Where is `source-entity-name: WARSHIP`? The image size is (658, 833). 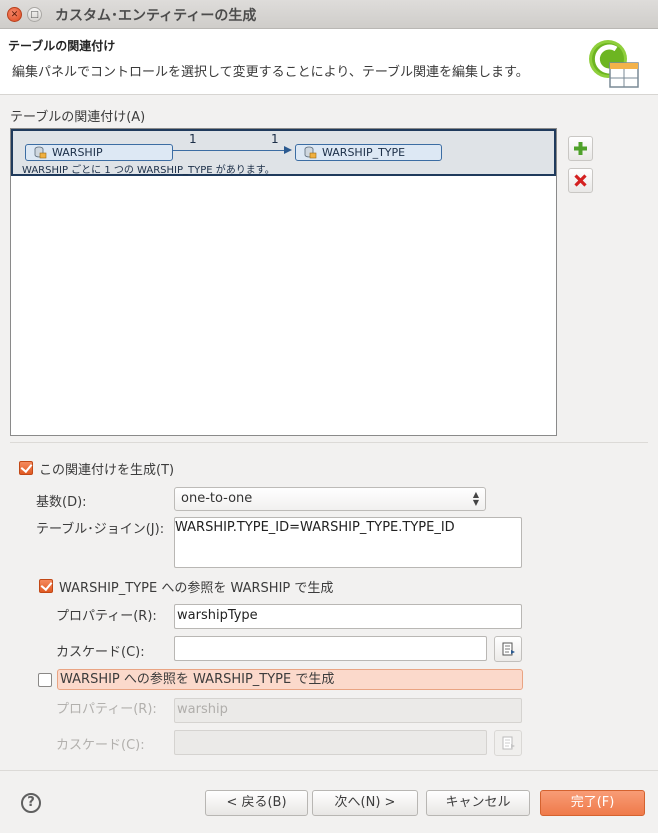 source-entity-name: WARSHIP is located at coordinates (77, 152).